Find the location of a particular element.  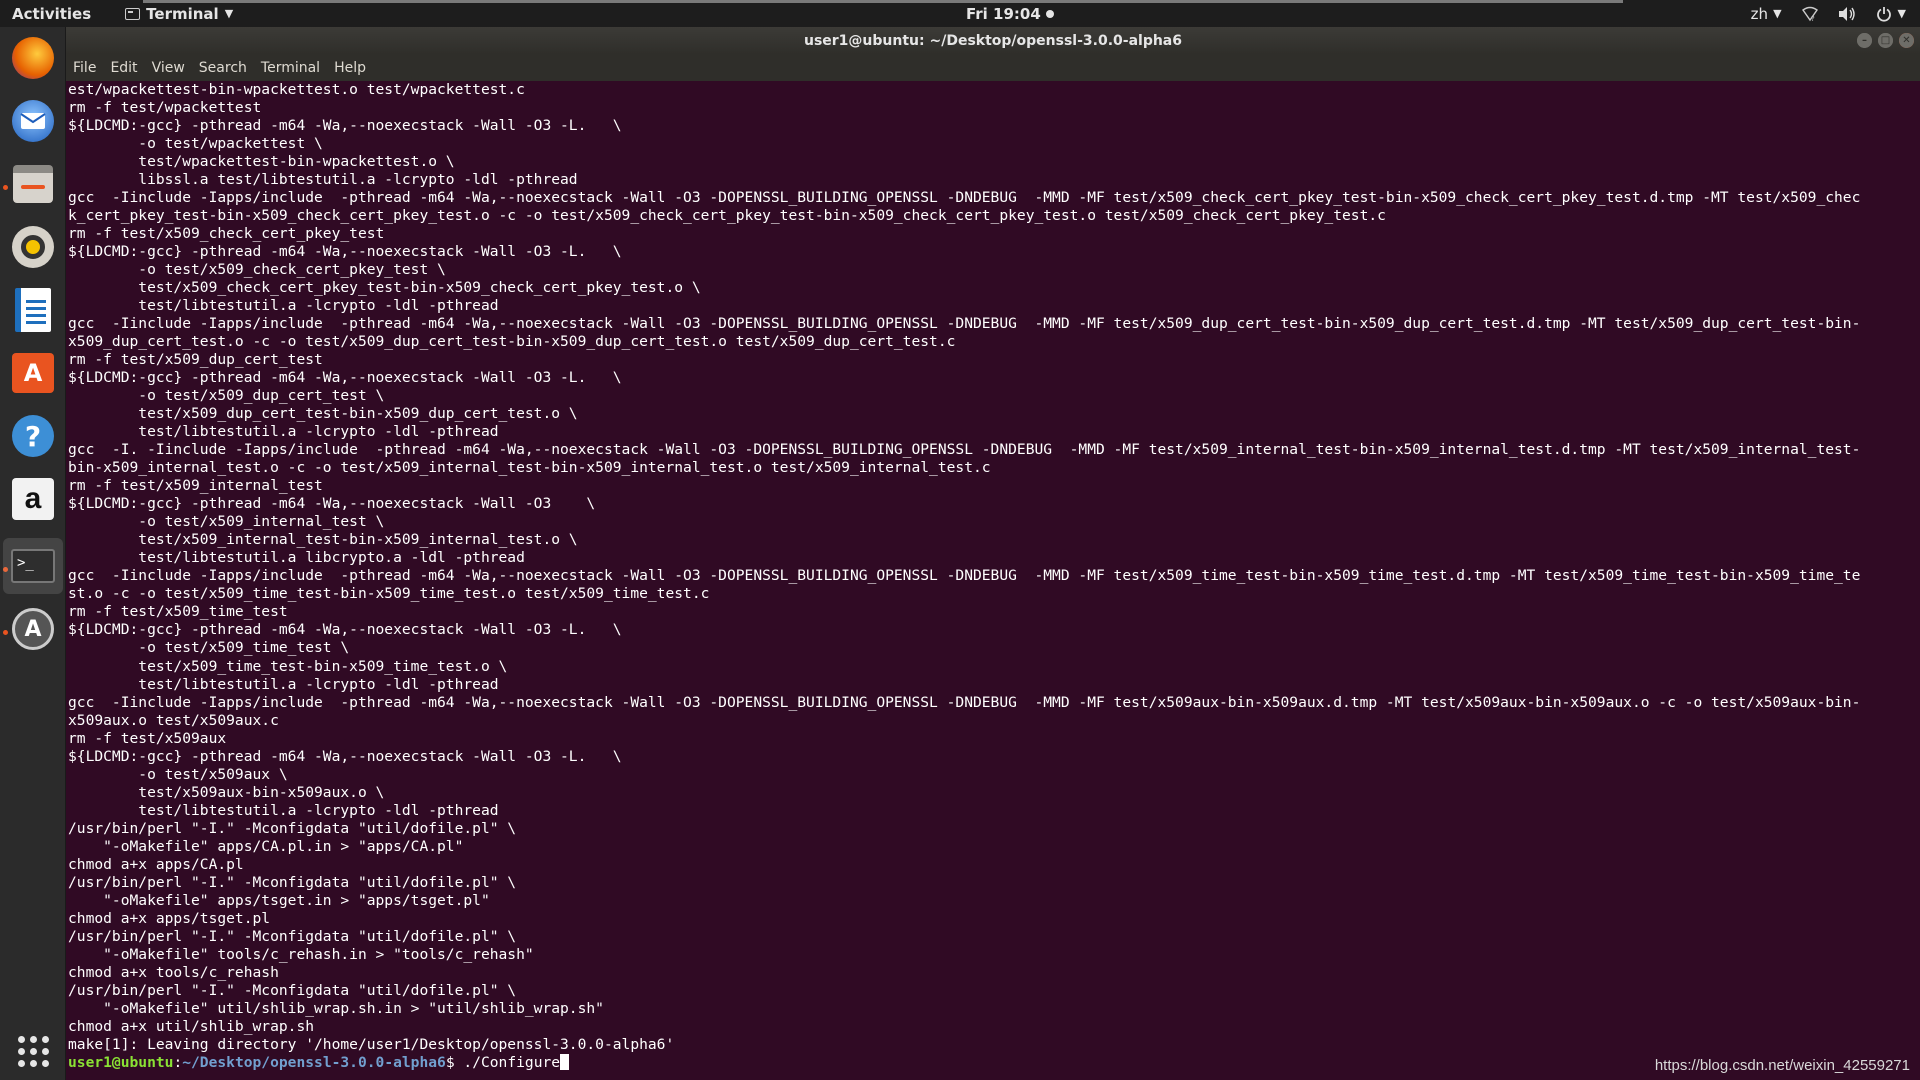

prompt-path: ~/Desktop/openssl-3.0.0-alpha6 is located at coordinates (314, 1062).